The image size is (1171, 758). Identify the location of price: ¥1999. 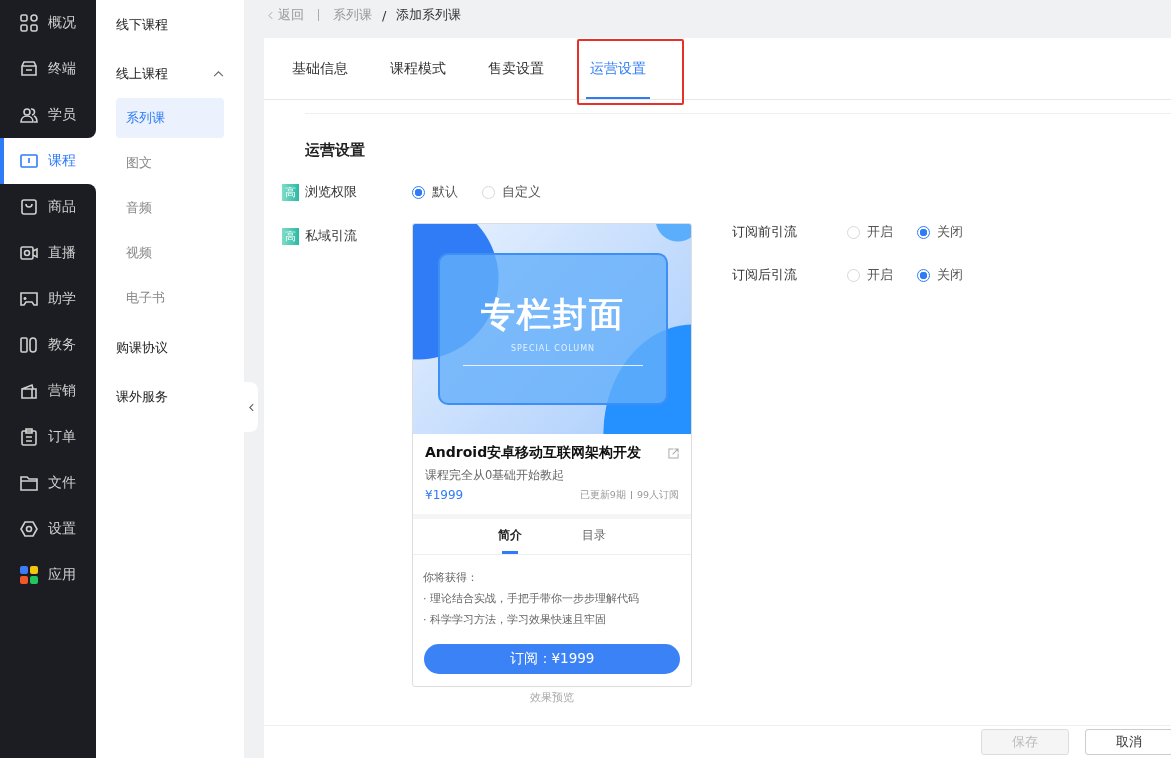
(444, 495).